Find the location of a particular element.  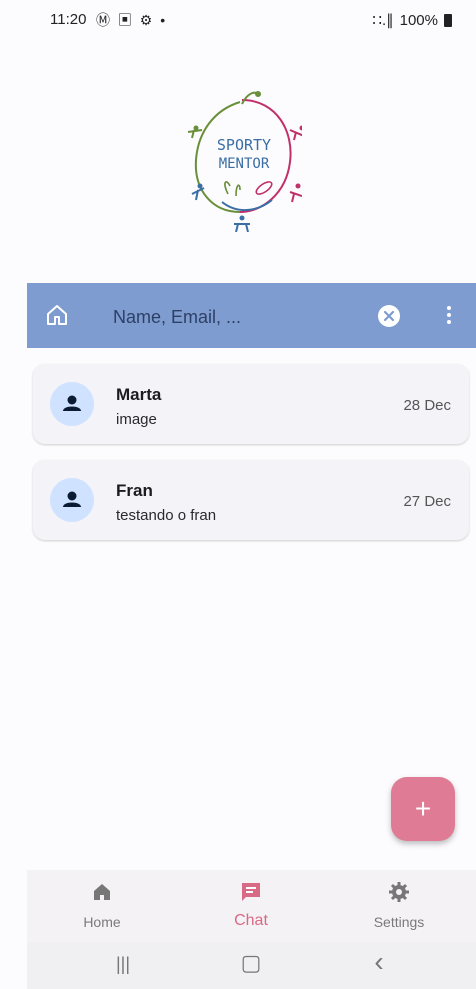

search-input is located at coordinates (233, 317).